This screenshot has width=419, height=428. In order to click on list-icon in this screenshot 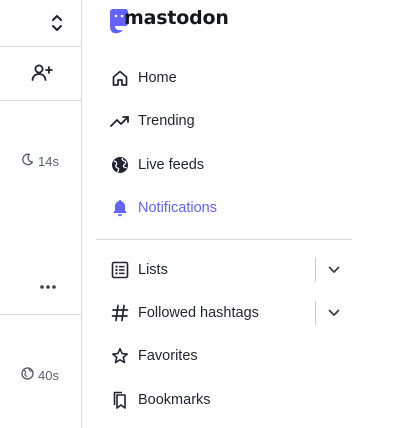, I will do `click(120, 270)`.